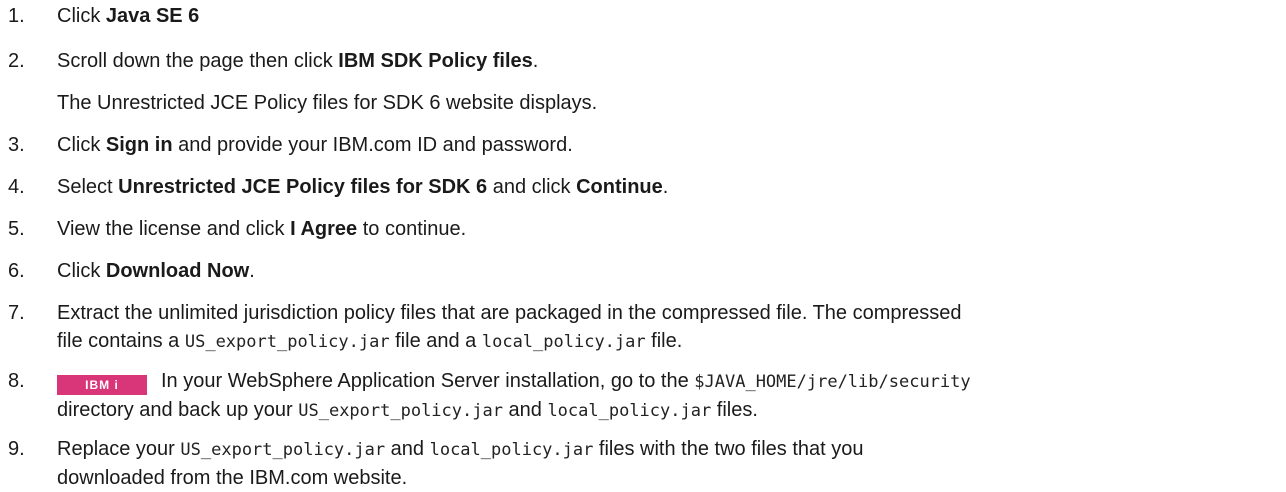 Image resolution: width=1286 pixels, height=492 pixels. What do you see at coordinates (832, 382) in the screenshot?
I see `directory-path: $JAVA_HOME/jre/lib/security` at bounding box center [832, 382].